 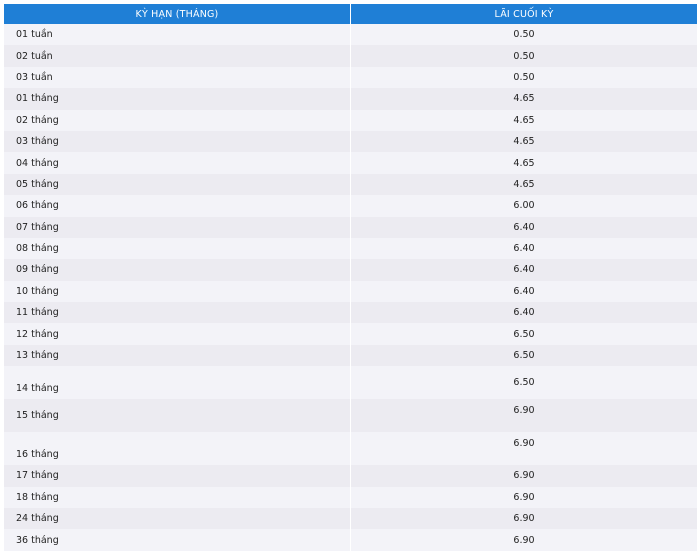 What do you see at coordinates (177, 163) in the screenshot?
I see `term-cell: 04 tháng` at bounding box center [177, 163].